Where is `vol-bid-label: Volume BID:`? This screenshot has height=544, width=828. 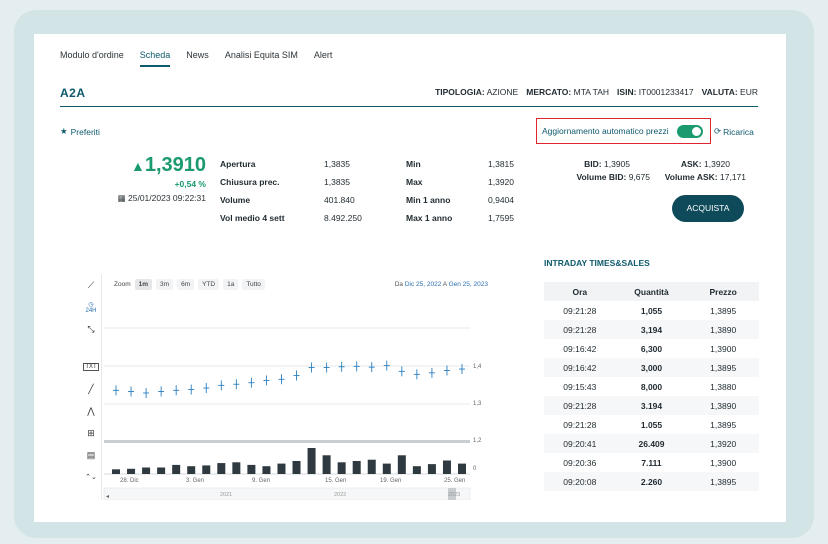
vol-bid-label: Volume BID: is located at coordinates (601, 177).